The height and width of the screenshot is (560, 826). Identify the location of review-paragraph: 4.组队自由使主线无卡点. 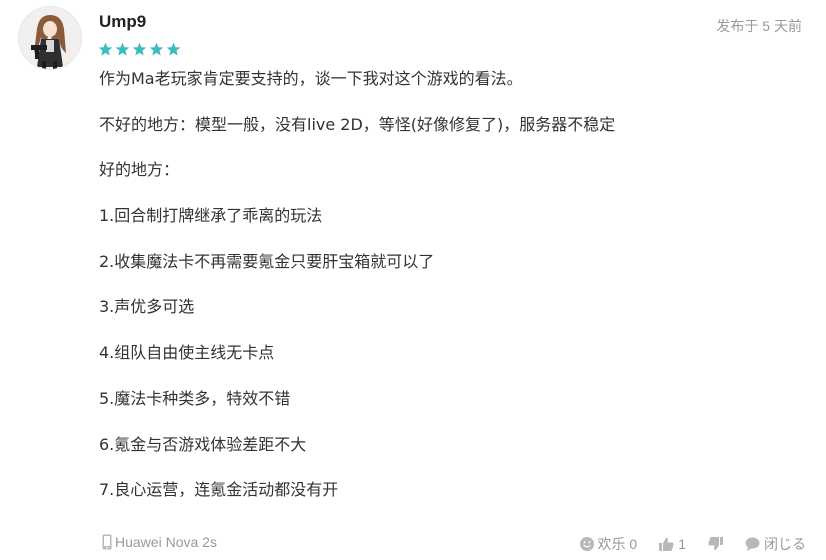
(187, 353).